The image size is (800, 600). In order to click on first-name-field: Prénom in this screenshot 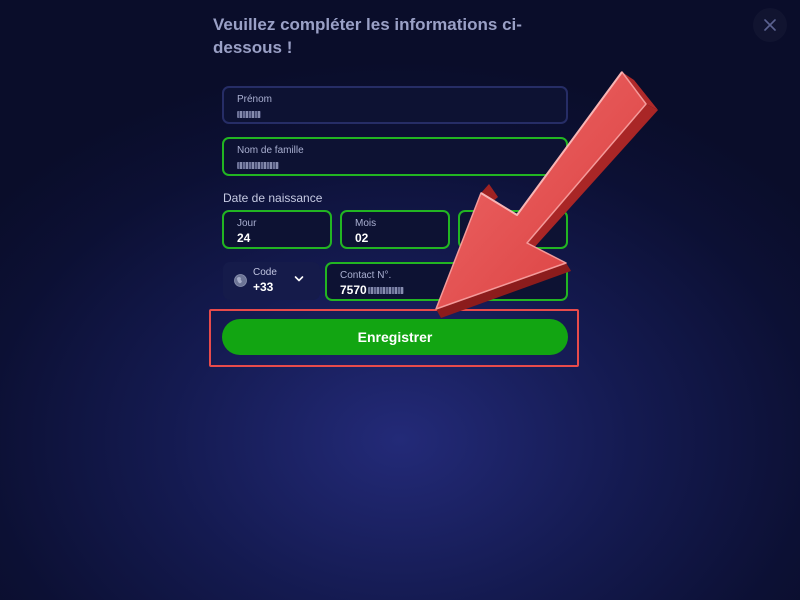, I will do `click(395, 105)`.